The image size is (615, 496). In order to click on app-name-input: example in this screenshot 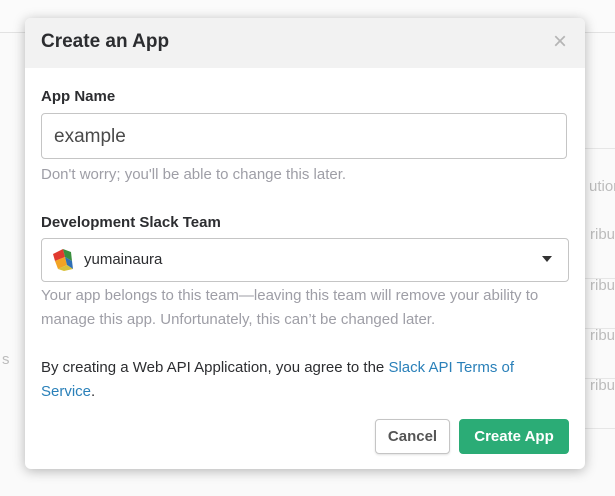, I will do `click(304, 136)`.